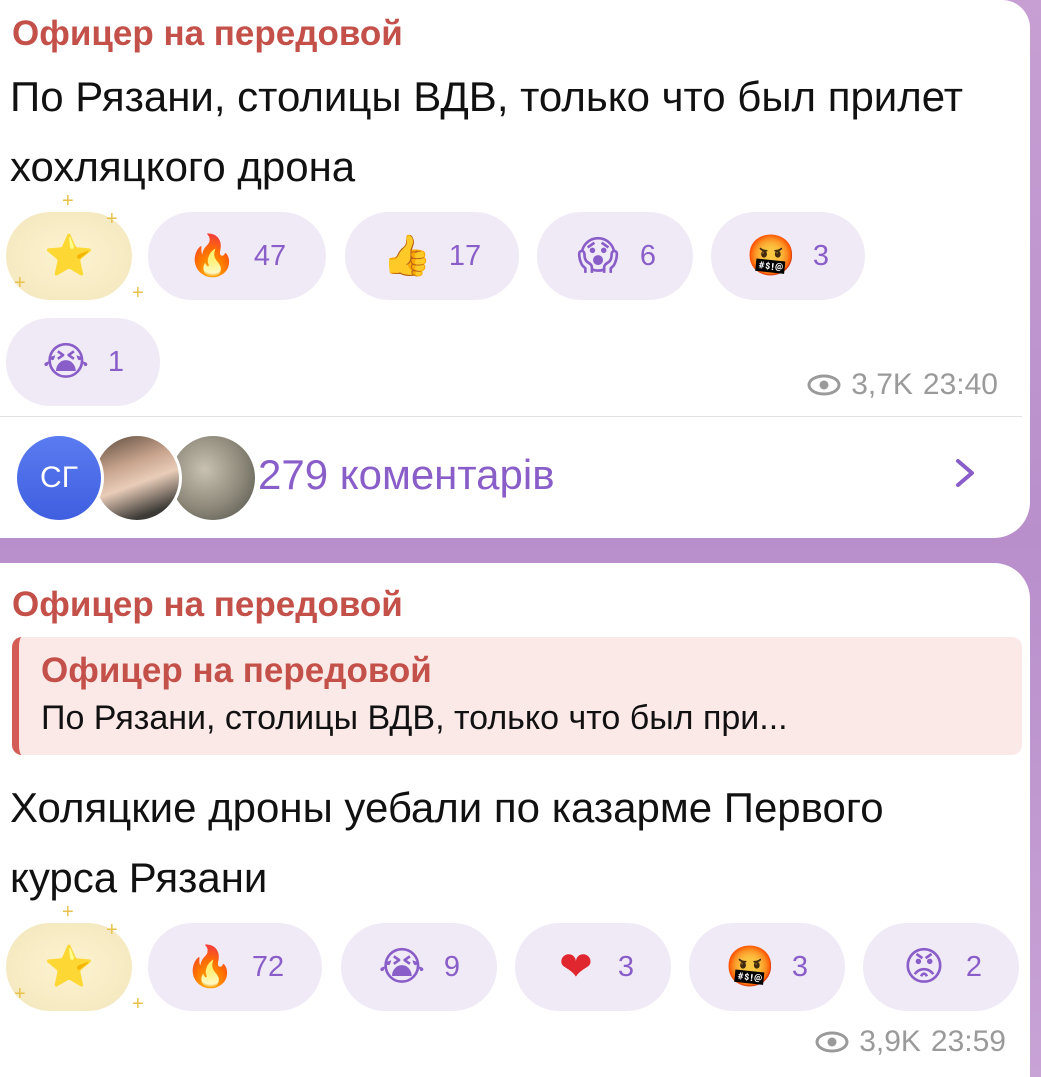 This screenshot has height=1077, width=1041. I want to click on message-meta: 3,9K 23:59, so click(910, 1042).